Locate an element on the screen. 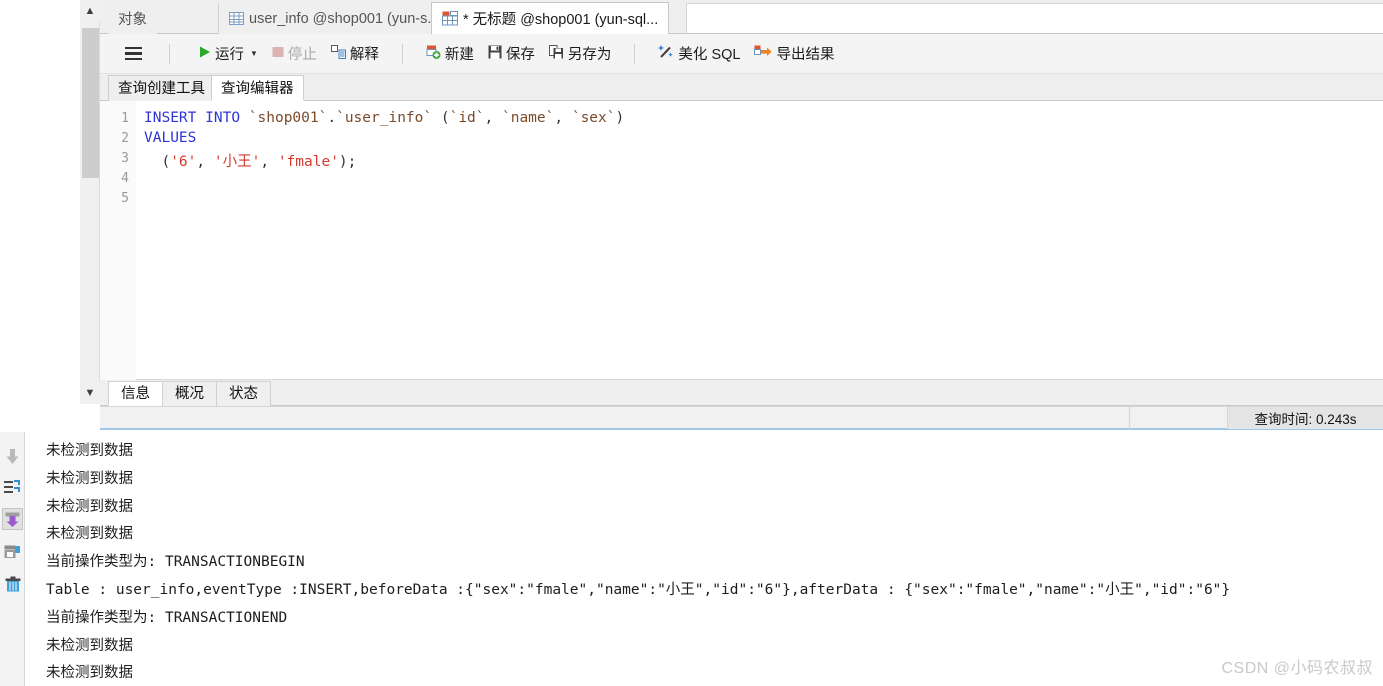 The width and height of the screenshot is (1383, 686). new-button: 新建 is located at coordinates (450, 53).